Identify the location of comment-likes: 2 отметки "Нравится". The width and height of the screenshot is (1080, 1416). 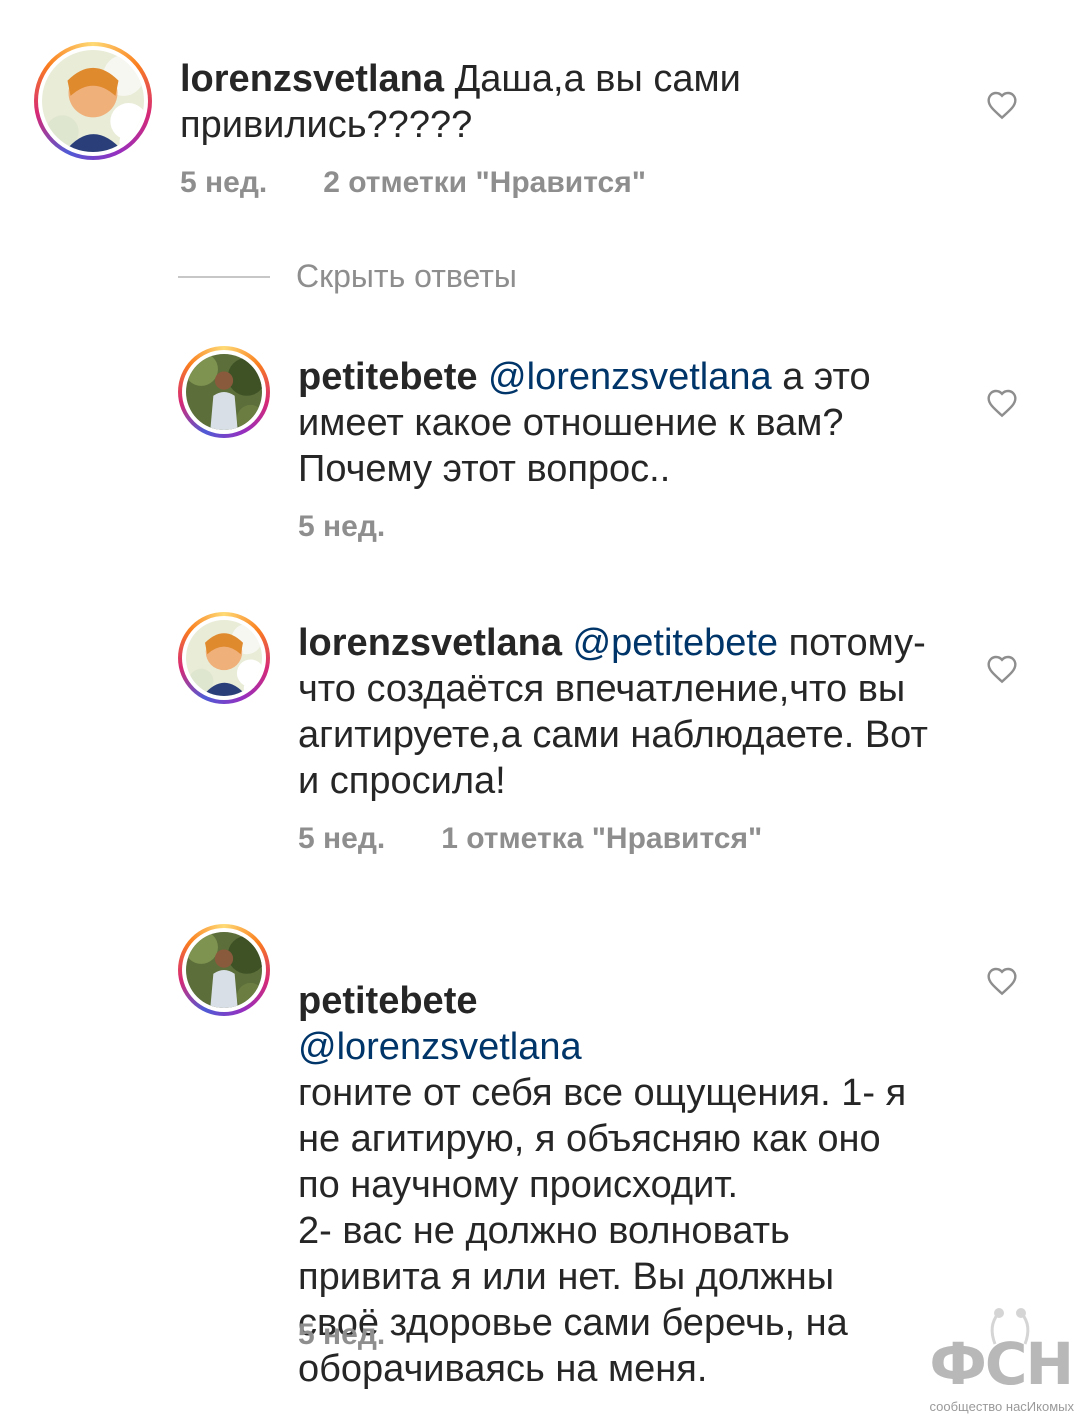
(484, 182).